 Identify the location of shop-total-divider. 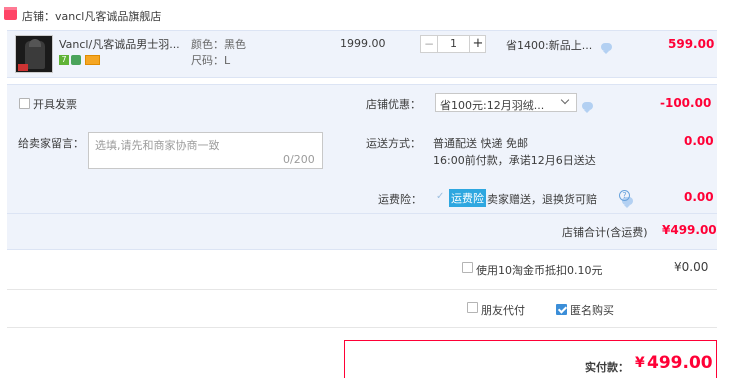
(362, 213).